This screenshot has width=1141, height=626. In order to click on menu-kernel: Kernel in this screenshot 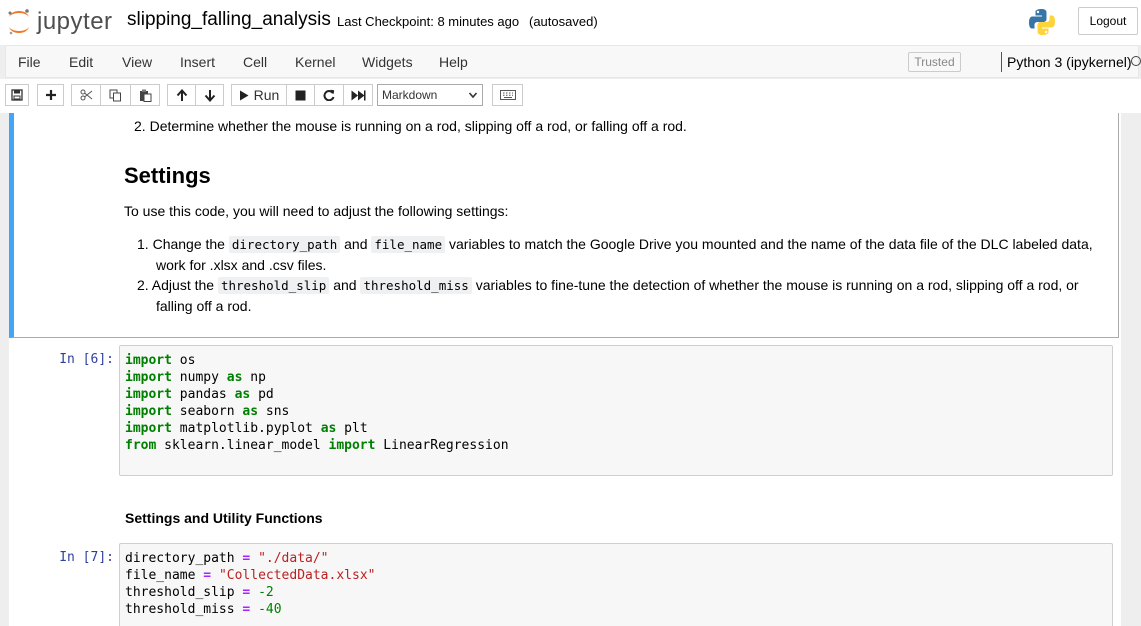, I will do `click(315, 62)`.